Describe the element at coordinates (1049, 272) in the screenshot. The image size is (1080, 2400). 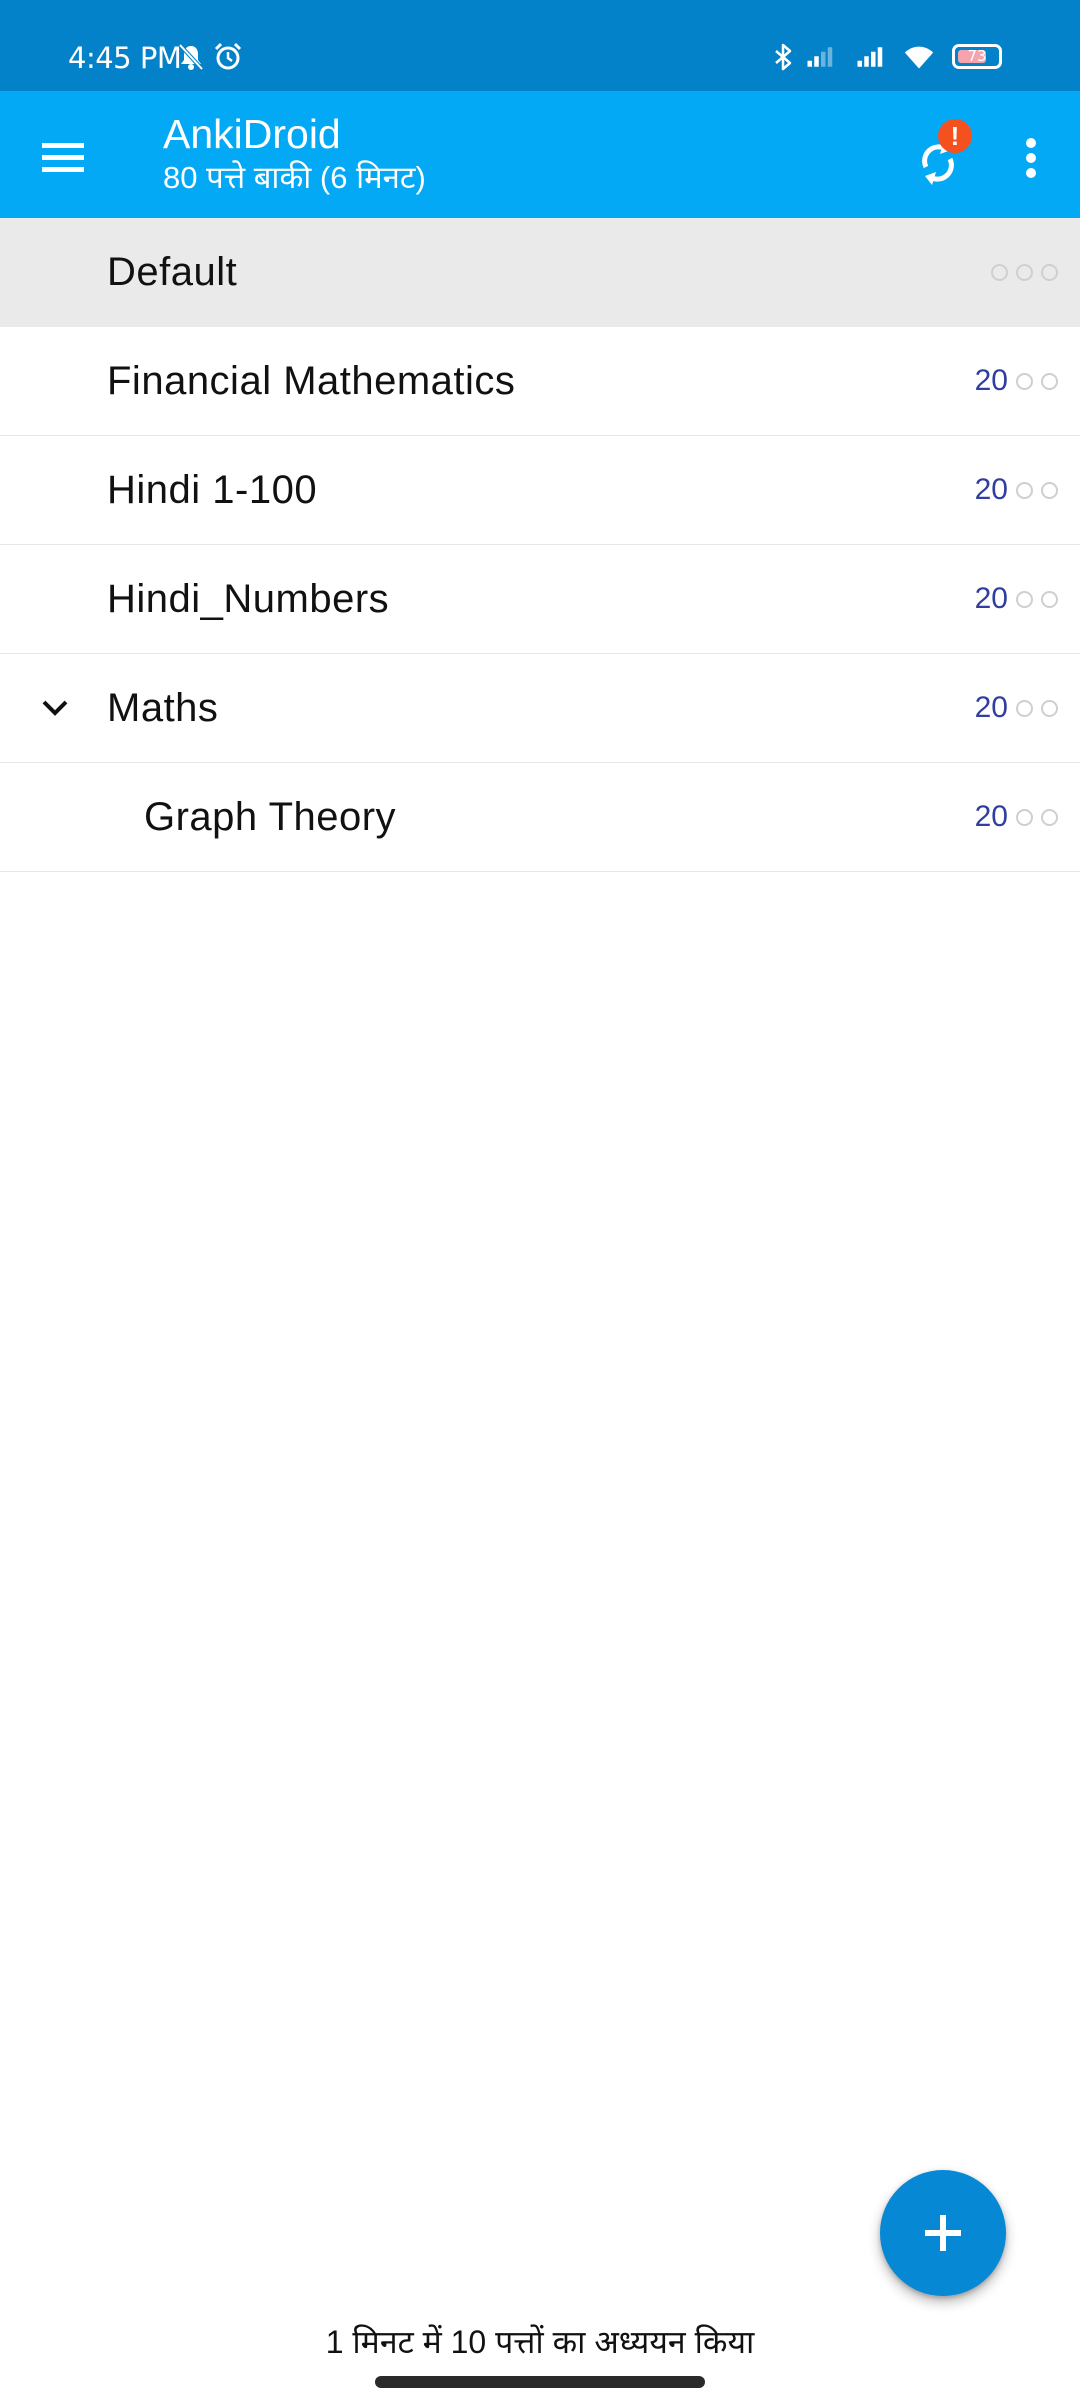
I see `due-count-zero` at that location.